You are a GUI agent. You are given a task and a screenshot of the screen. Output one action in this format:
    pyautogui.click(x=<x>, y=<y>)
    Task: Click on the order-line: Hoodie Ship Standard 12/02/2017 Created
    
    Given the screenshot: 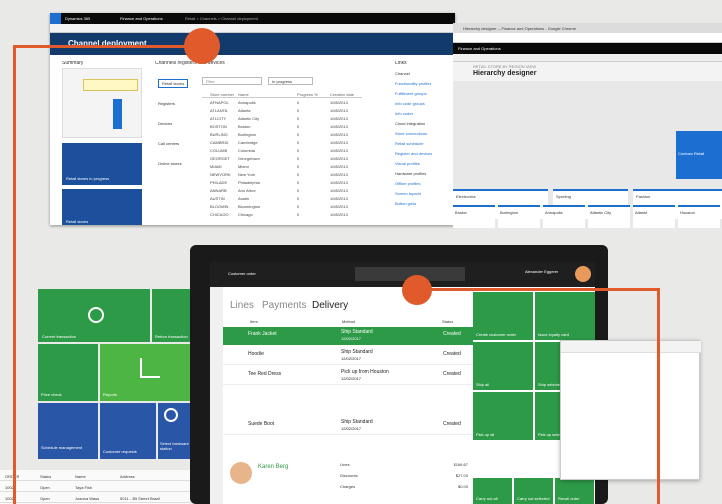 What is the action you would take?
    pyautogui.click(x=348, y=356)
    